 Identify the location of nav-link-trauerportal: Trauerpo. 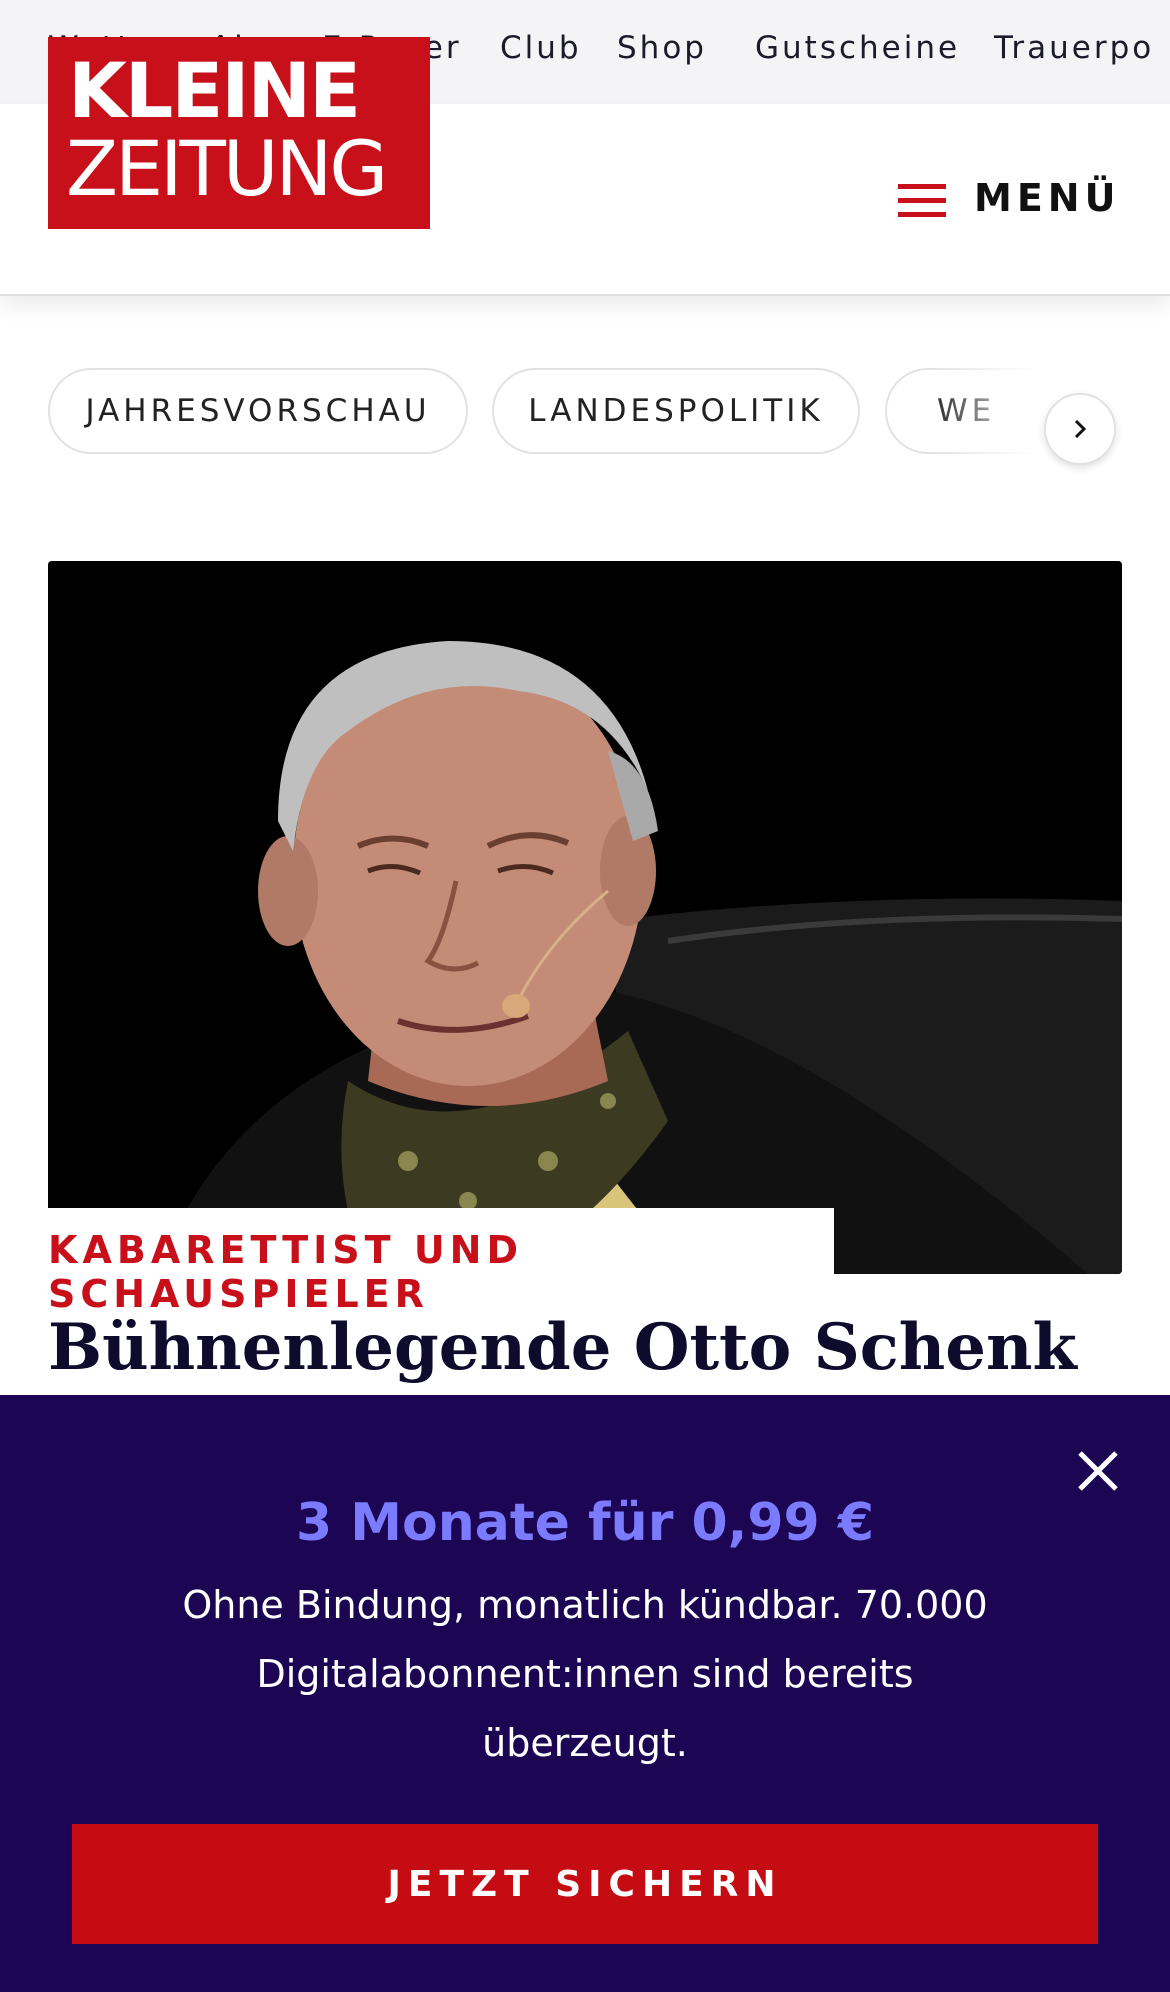
(1074, 48).